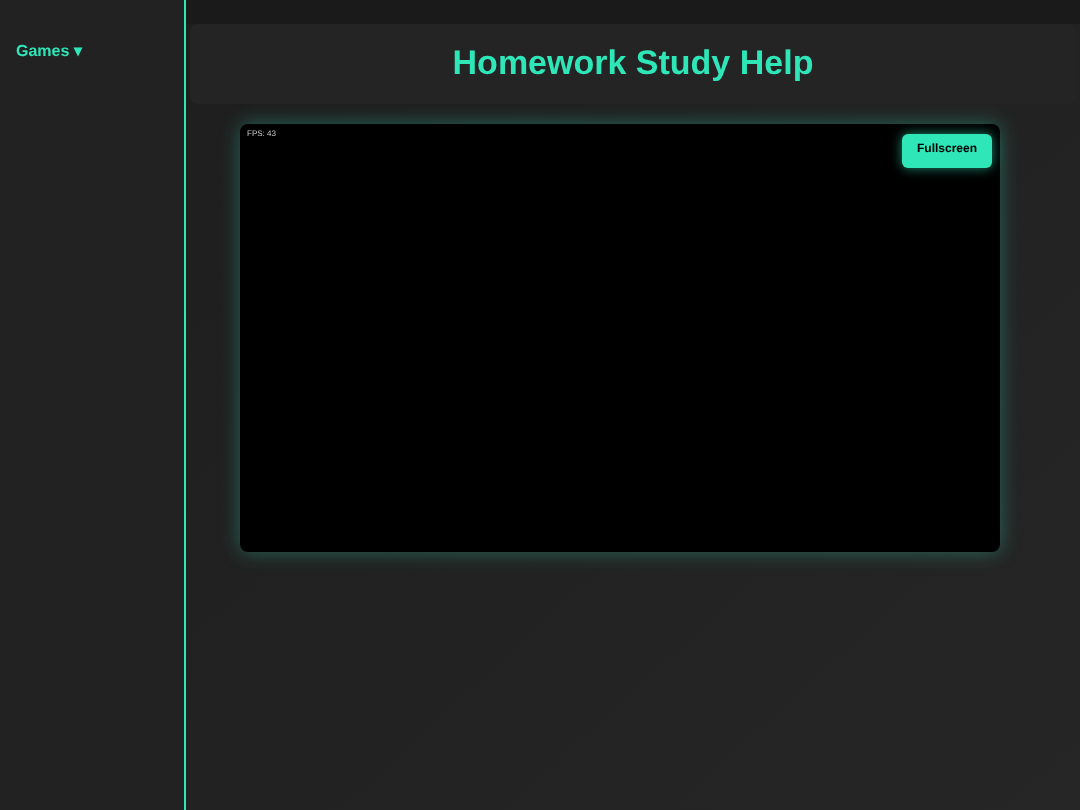 The width and height of the screenshot is (1080, 810). Describe the element at coordinates (49, 52) in the screenshot. I see `games-menu: Games ▾` at that location.